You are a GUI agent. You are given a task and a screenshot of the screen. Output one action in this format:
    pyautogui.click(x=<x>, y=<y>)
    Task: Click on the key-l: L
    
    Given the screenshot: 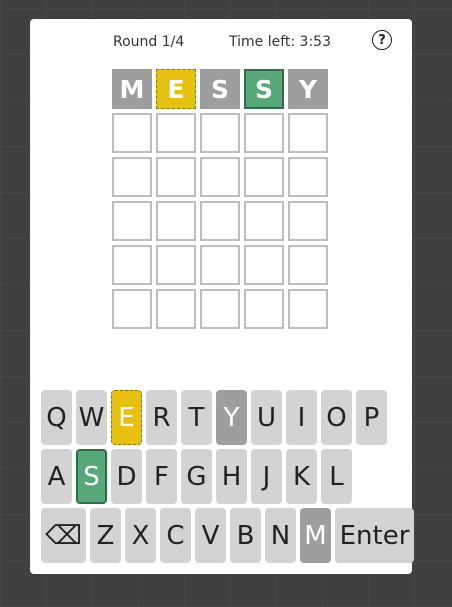 What is the action you would take?
    pyautogui.click(x=336, y=476)
    